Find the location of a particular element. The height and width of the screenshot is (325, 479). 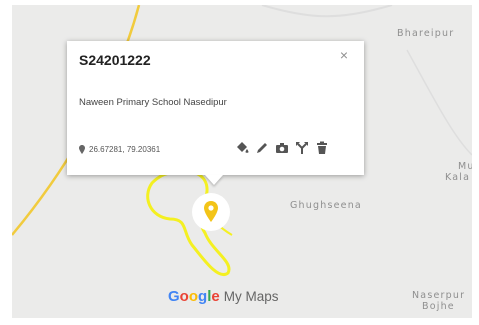

google-letter: e is located at coordinates (215, 296).